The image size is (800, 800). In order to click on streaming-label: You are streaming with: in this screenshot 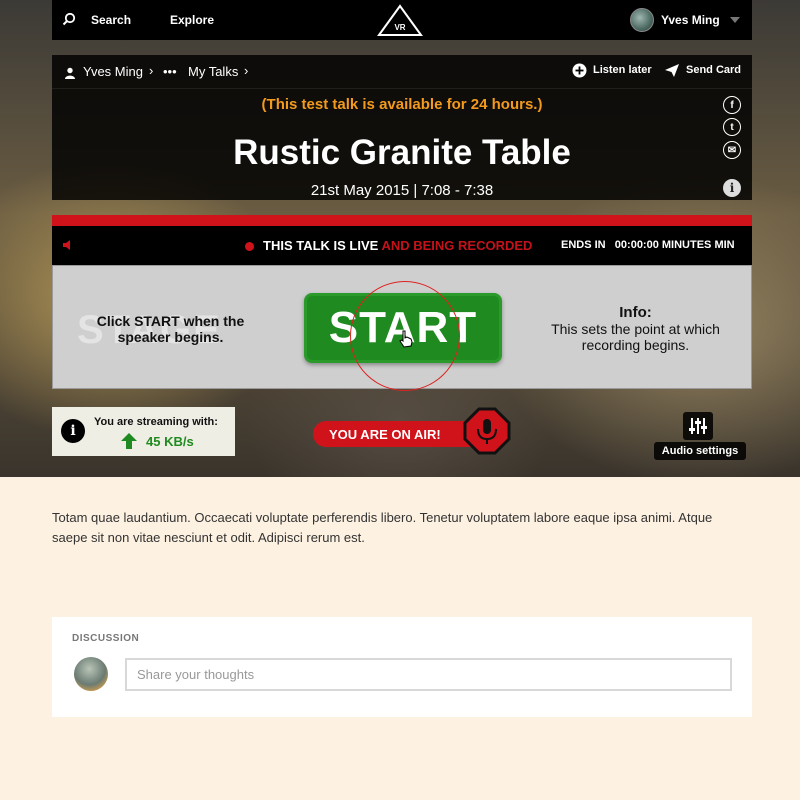, I will do `click(156, 422)`.